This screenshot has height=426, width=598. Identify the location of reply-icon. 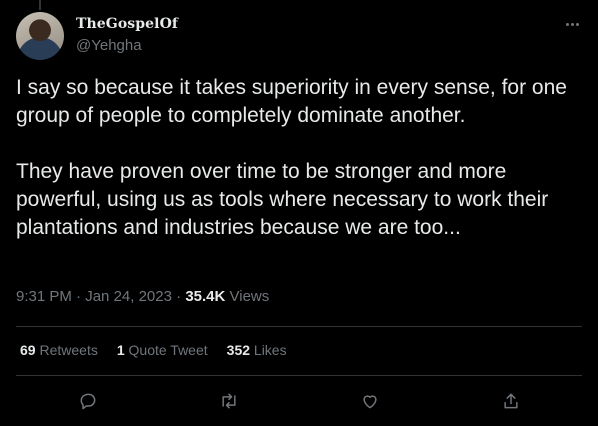
(88, 401).